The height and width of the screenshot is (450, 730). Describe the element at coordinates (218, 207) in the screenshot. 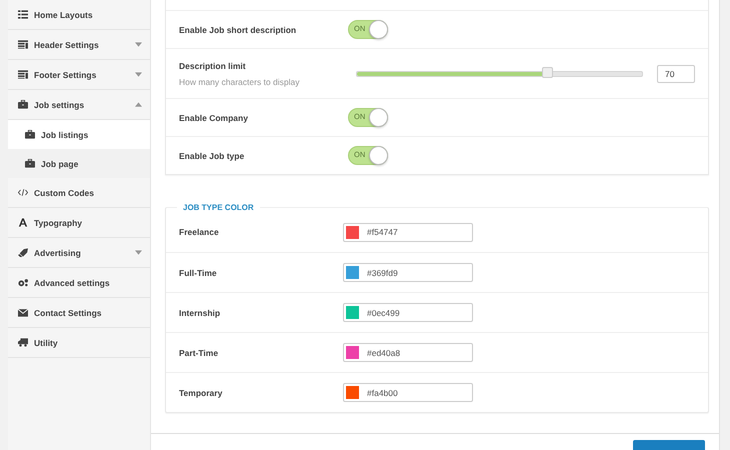

I see `section-legend: JOB TYPE COLOR` at that location.